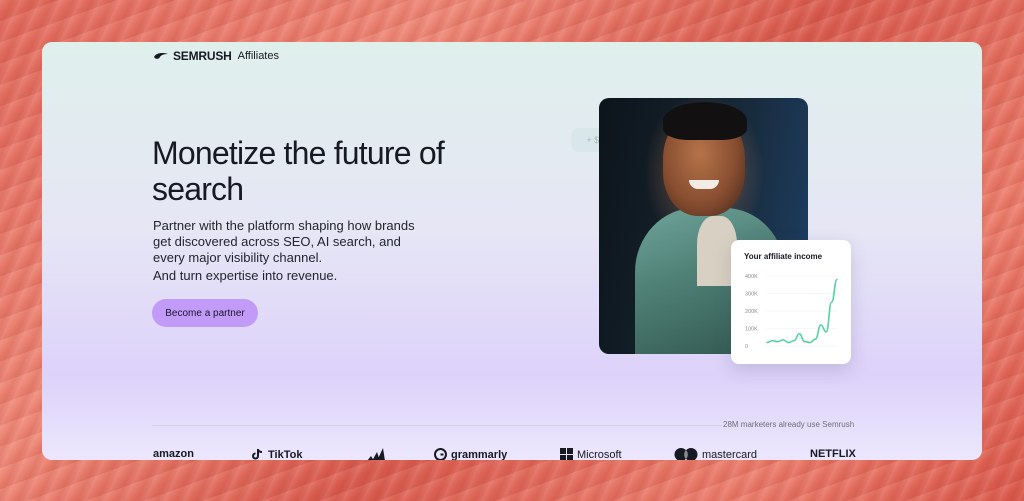  I want to click on become-partner-button: Become a partner, so click(205, 313).